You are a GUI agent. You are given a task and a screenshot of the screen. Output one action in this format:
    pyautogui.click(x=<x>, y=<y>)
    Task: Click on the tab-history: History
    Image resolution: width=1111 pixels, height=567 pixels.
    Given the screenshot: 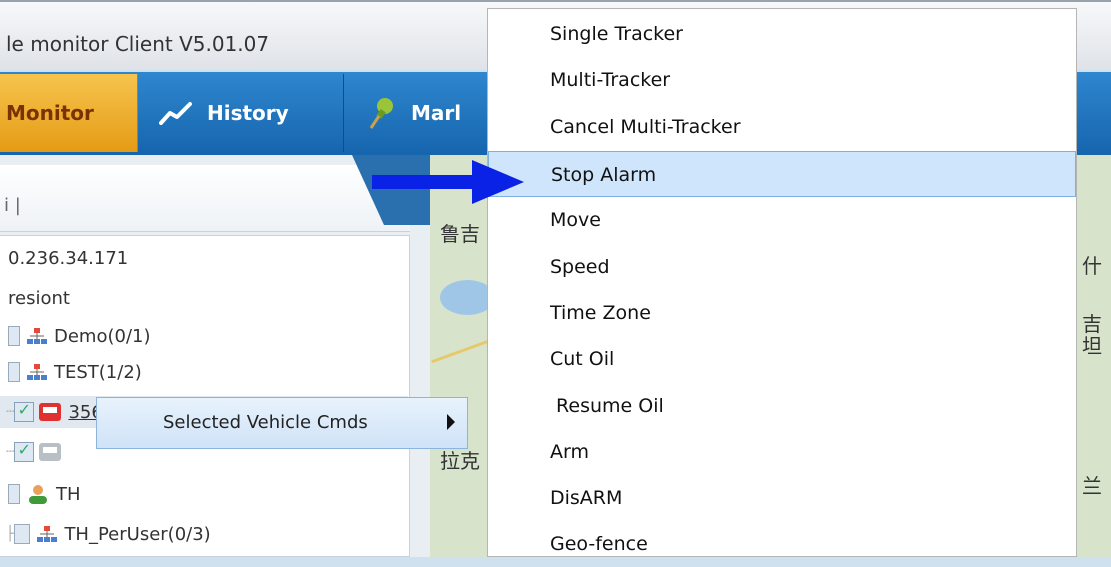 What is the action you would take?
    pyautogui.click(x=241, y=113)
    